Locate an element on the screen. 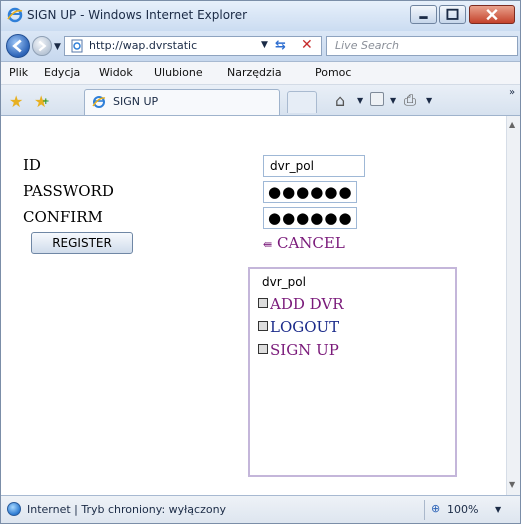 Image resolution: width=521 pixels, height=524 pixels. sign-up-icon is located at coordinates (263, 349).